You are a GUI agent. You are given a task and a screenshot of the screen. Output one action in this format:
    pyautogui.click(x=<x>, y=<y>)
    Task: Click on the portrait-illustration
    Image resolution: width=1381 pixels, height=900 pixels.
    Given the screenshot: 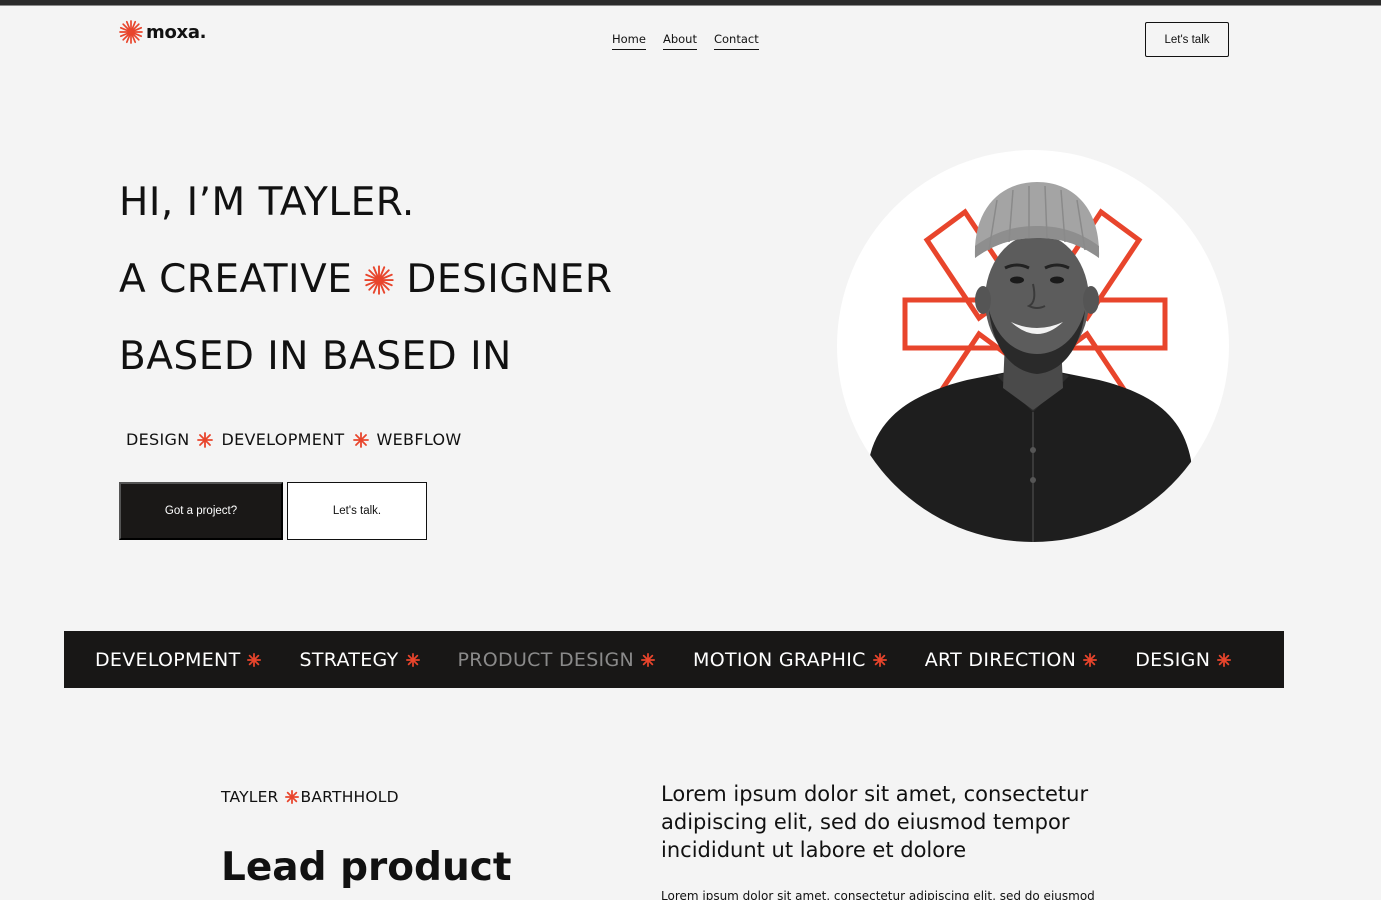 What is the action you would take?
    pyautogui.click(x=1032, y=362)
    